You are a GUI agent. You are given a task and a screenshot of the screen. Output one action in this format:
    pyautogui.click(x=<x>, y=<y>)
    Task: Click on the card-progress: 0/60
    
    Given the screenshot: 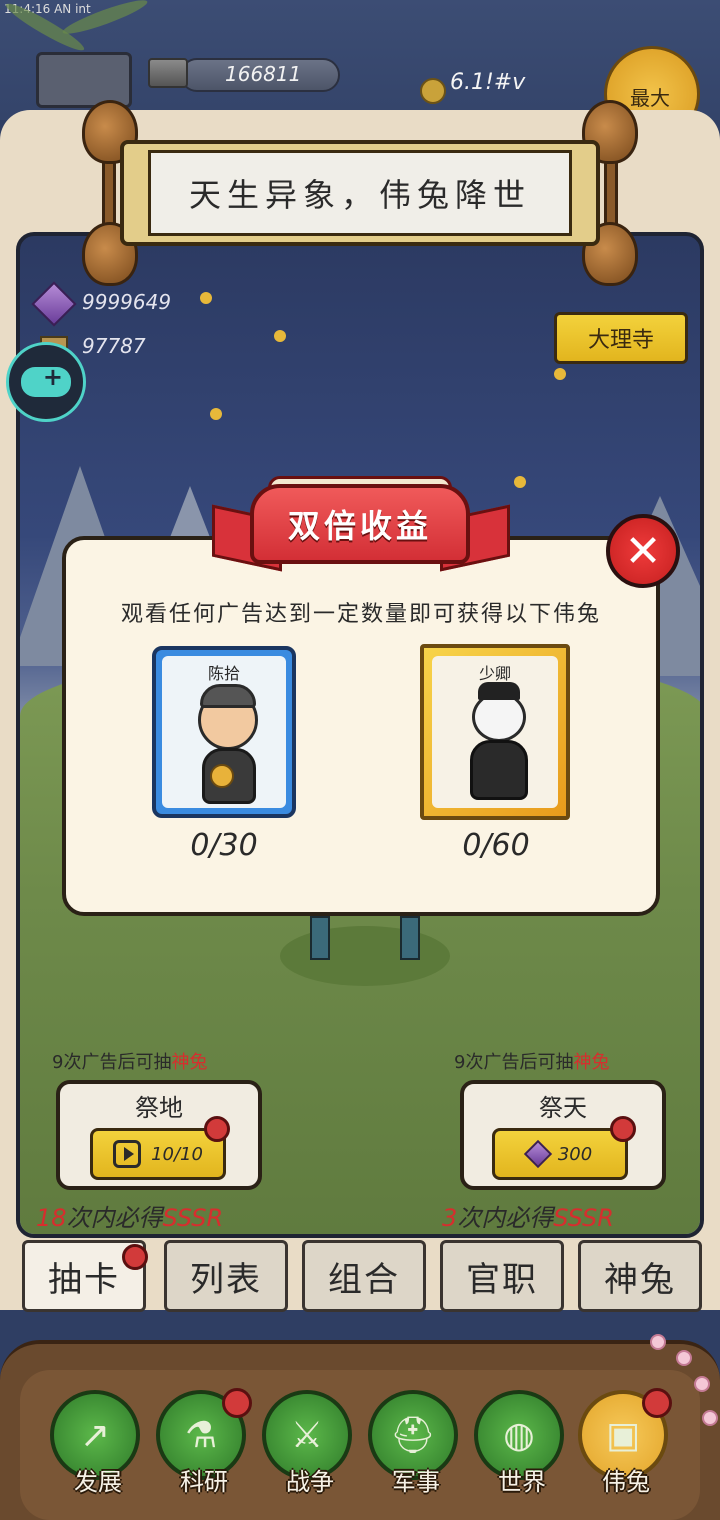 What is the action you would take?
    pyautogui.click(x=496, y=845)
    